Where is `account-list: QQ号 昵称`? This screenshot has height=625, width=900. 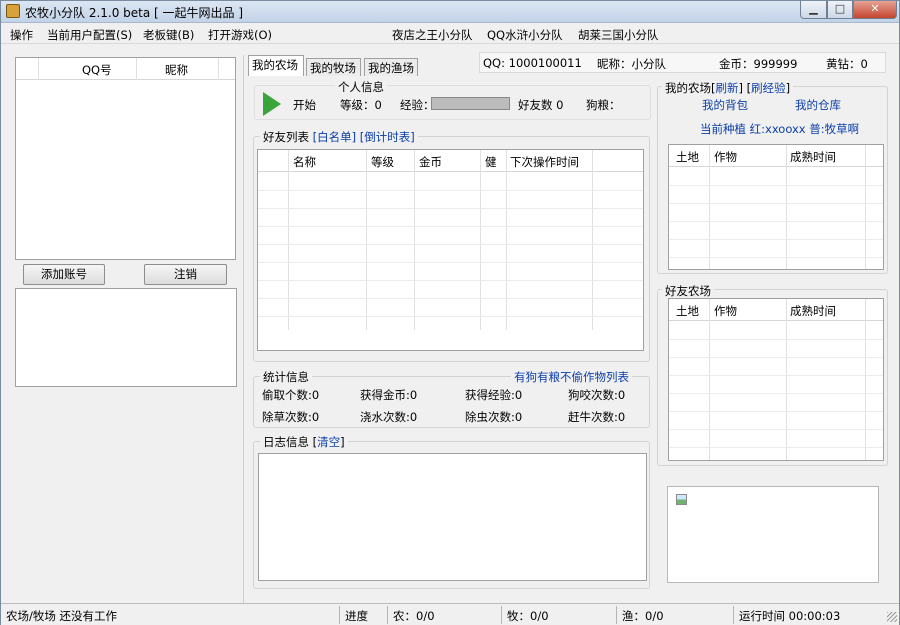 account-list: QQ号 昵称 is located at coordinates (125, 158).